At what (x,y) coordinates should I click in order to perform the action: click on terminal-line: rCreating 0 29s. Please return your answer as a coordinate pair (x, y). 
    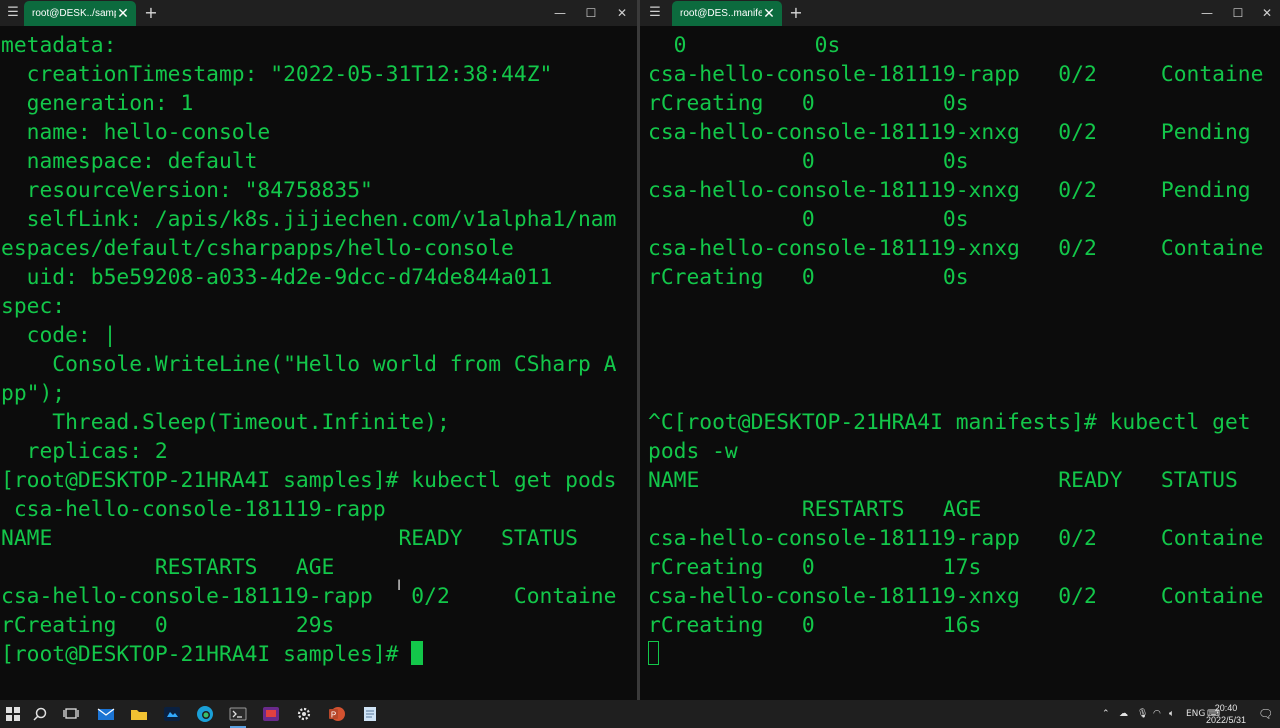
    Looking at the image, I should click on (168, 625).